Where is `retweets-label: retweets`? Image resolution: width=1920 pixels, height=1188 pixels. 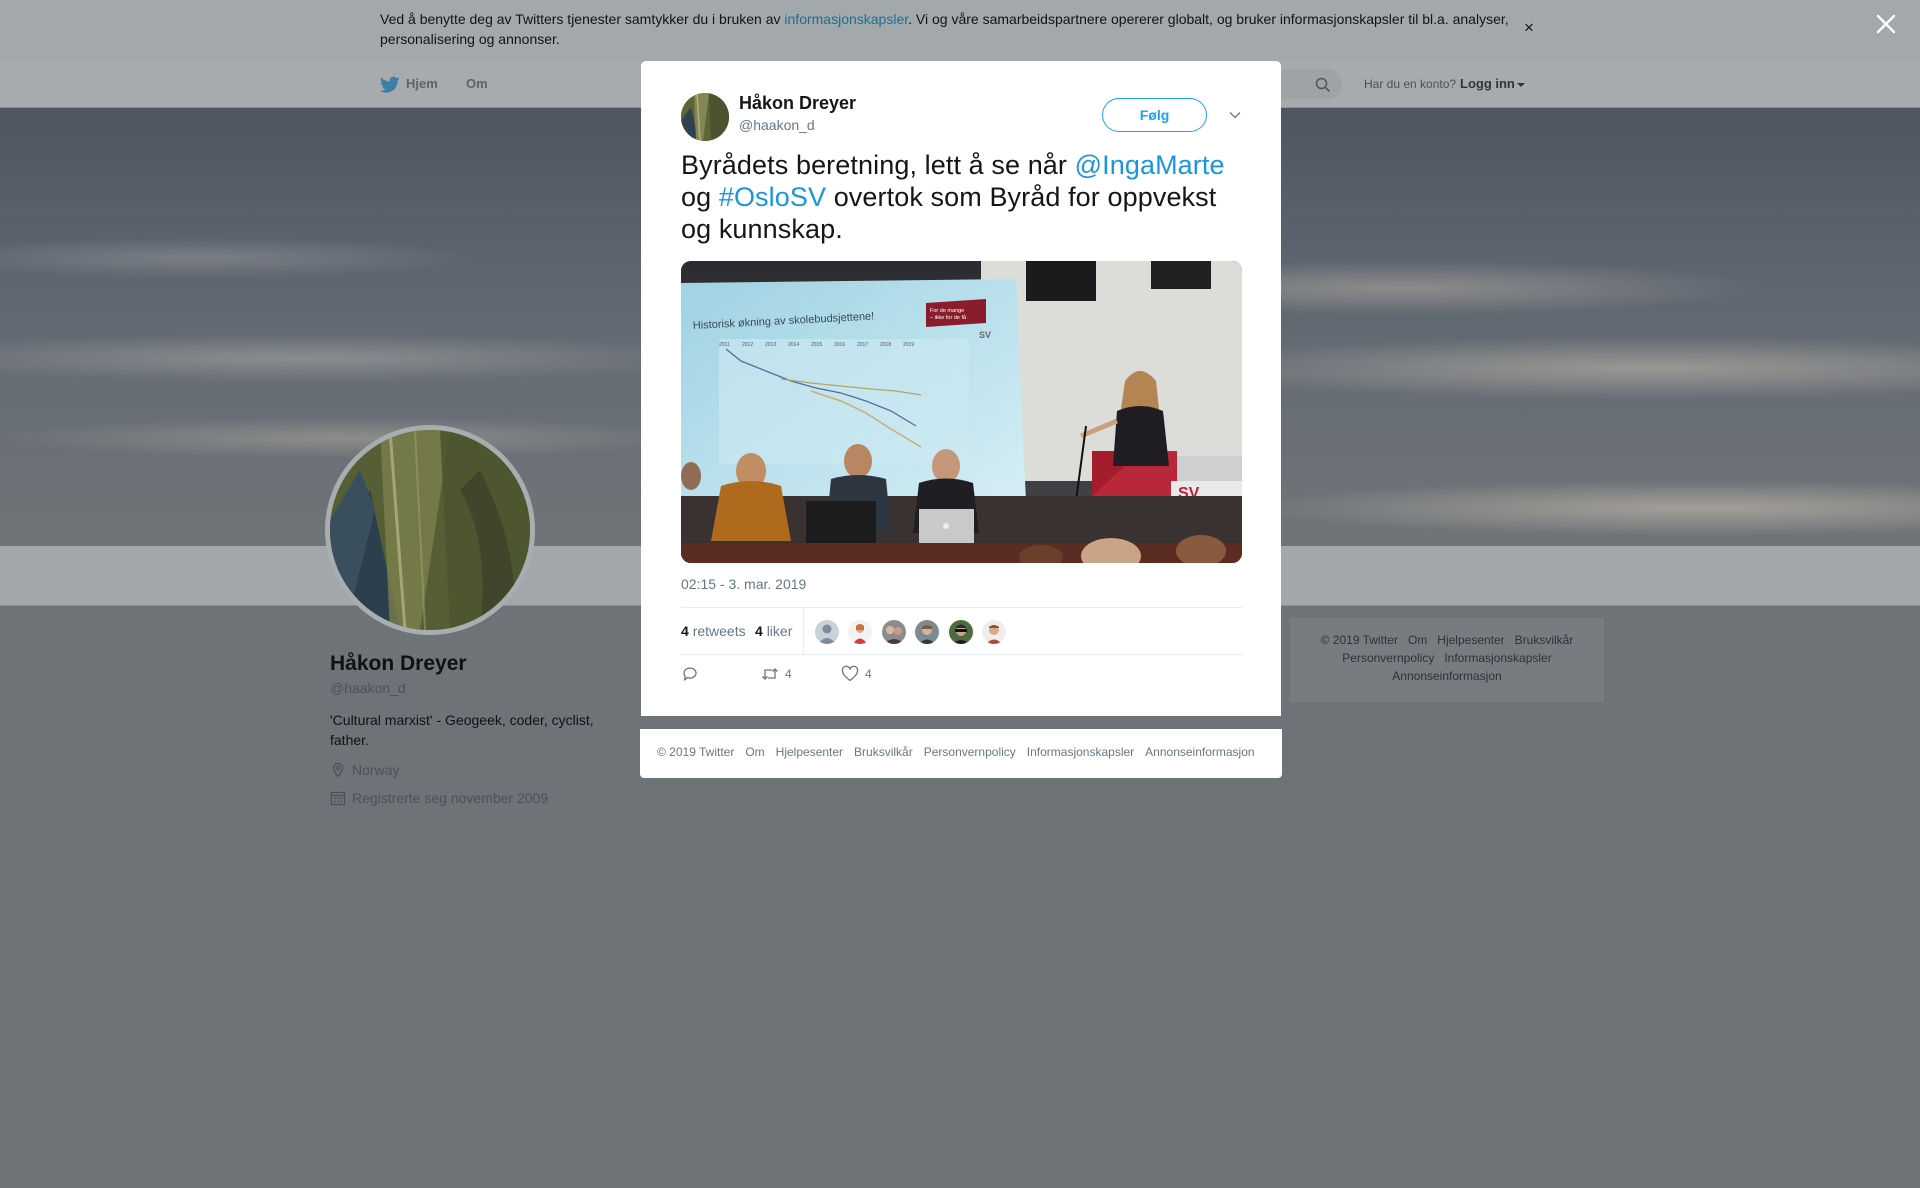
retweets-label: retweets is located at coordinates (719, 631).